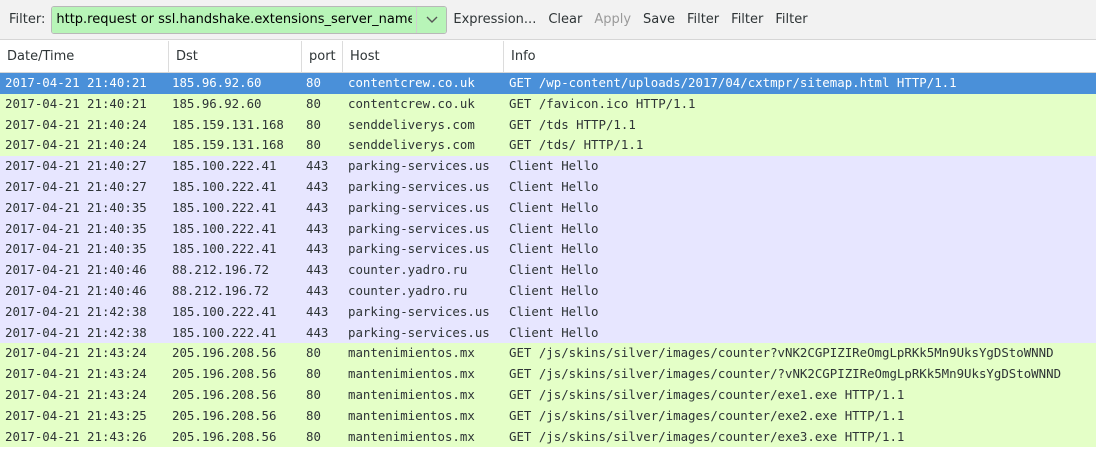  Describe the element at coordinates (800, 56) in the screenshot. I see `column-header-info: Info` at that location.